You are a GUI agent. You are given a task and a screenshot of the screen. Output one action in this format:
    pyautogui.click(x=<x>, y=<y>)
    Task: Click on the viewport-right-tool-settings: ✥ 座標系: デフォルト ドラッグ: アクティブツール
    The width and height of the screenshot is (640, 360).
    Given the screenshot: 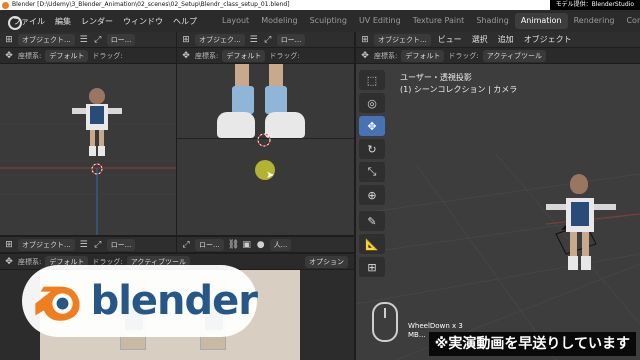 What is the action you would take?
    pyautogui.click(x=498, y=55)
    